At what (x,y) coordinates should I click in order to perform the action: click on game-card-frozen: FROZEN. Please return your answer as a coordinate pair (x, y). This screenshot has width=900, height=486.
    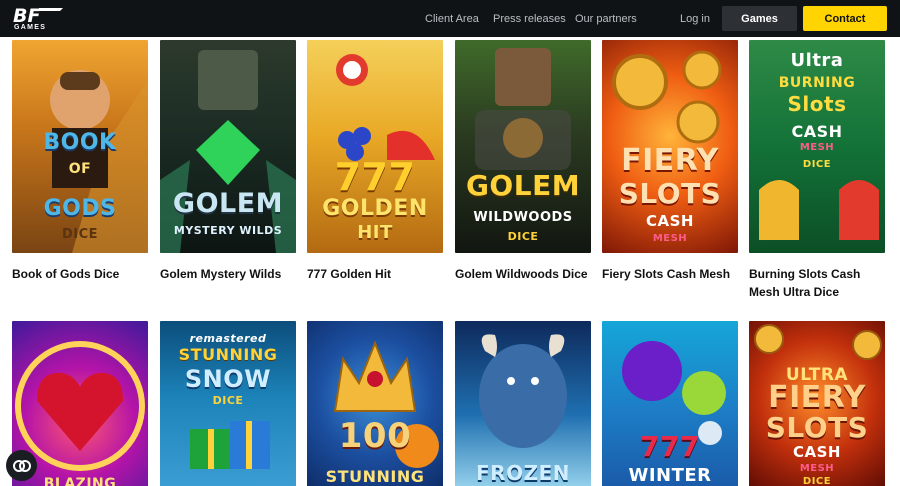
    Looking at the image, I should click on (523, 403).